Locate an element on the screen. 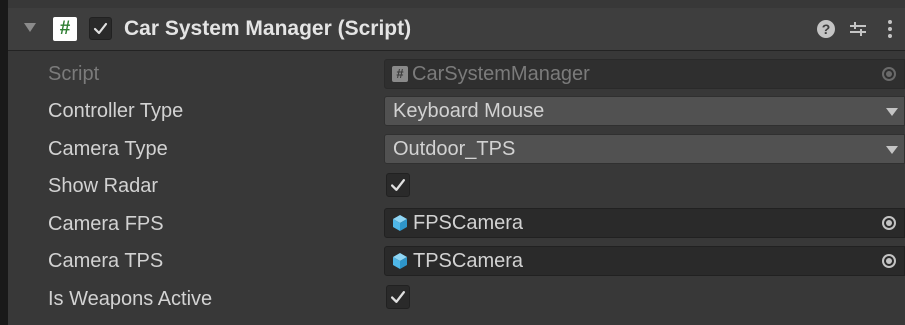  show-radar-label: Show Radar is located at coordinates (103, 186).